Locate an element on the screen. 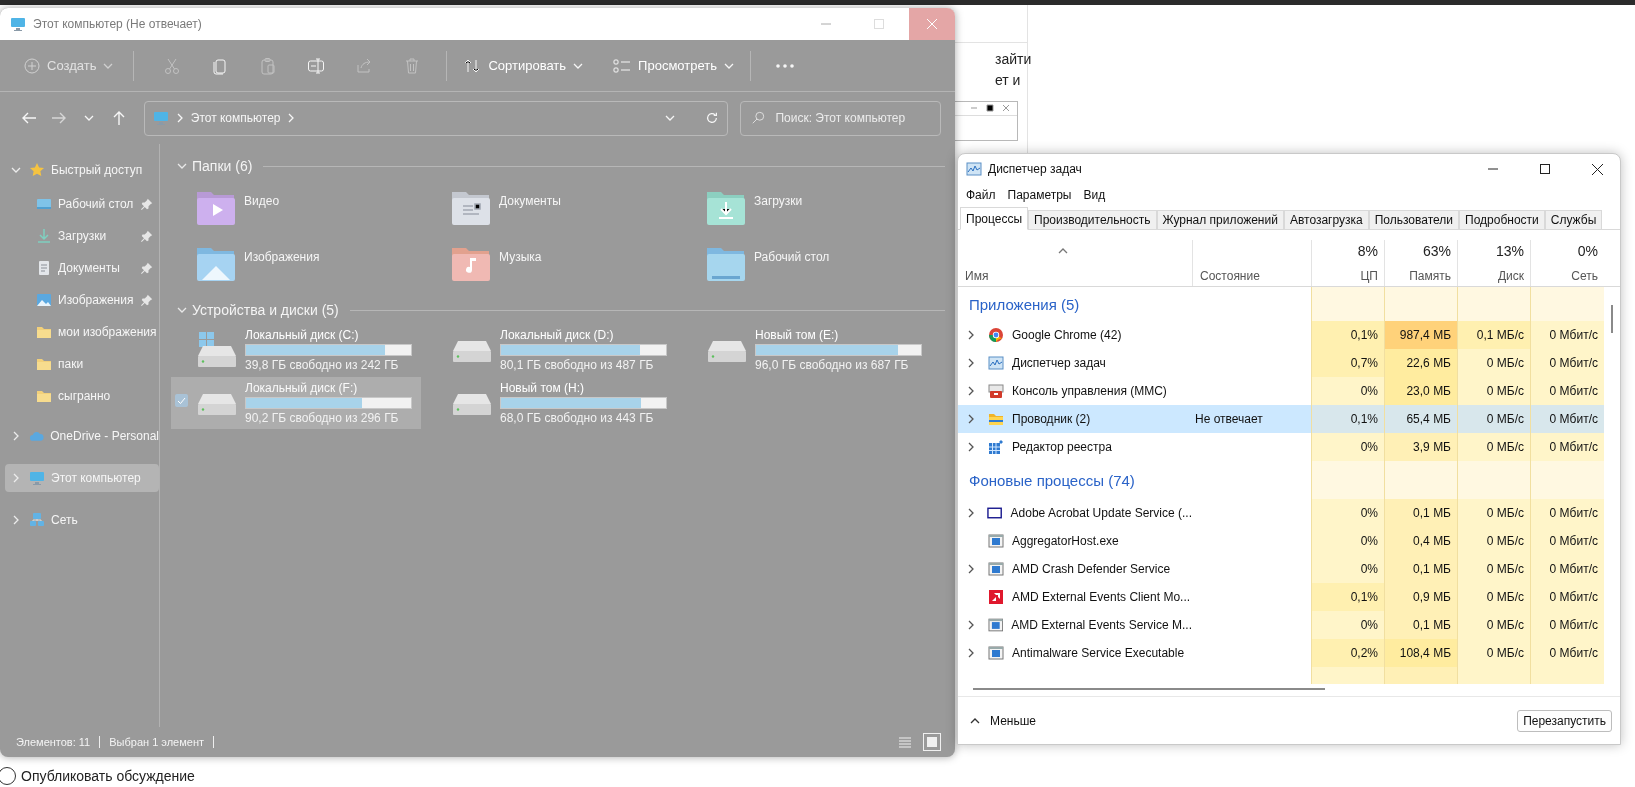 The height and width of the screenshot is (787, 1635). free-space-text: 39,8 ГБ свободно из 242 ГБ is located at coordinates (322, 365).